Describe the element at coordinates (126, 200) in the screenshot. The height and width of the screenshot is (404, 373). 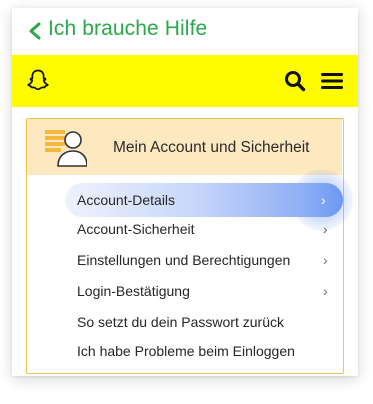
I see `menu-item-label: Account-Details` at that location.